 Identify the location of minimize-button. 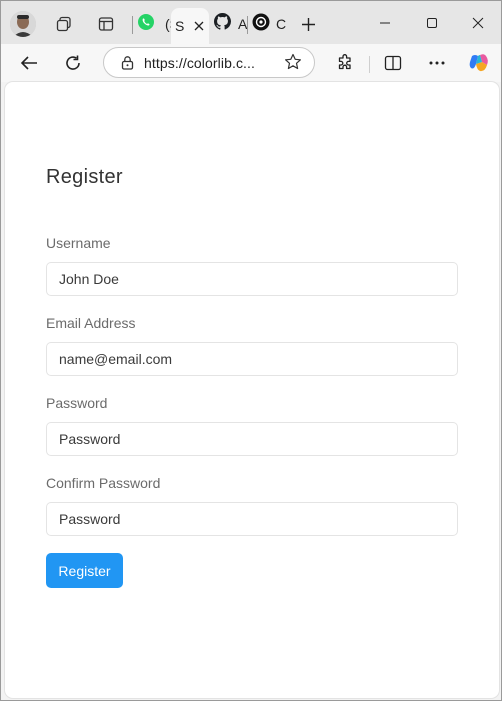
(385, 23).